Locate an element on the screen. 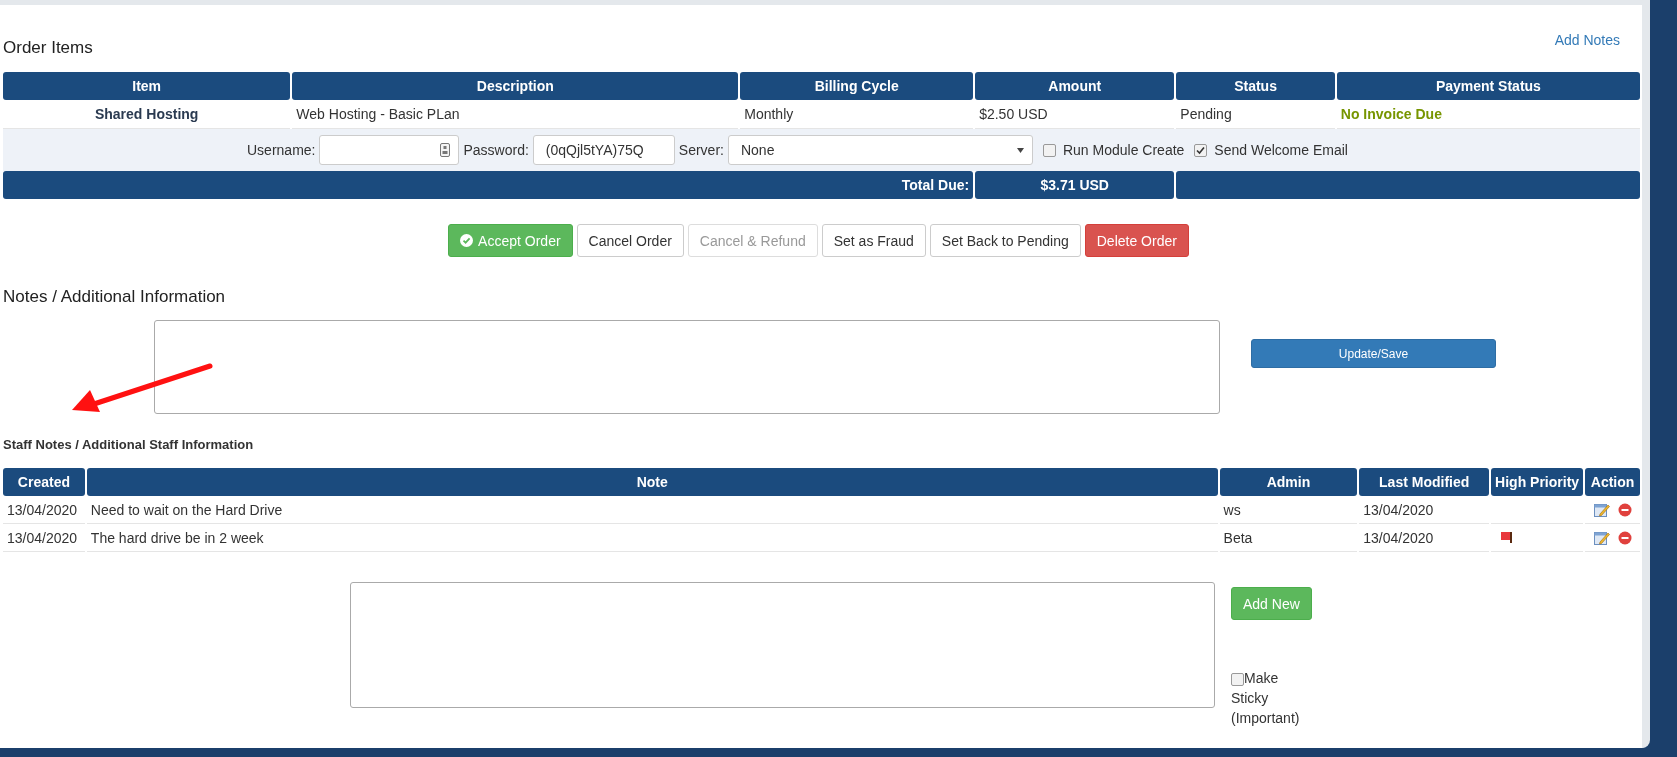 The height and width of the screenshot is (757, 1677). check-circle-icon is located at coordinates (467, 240).